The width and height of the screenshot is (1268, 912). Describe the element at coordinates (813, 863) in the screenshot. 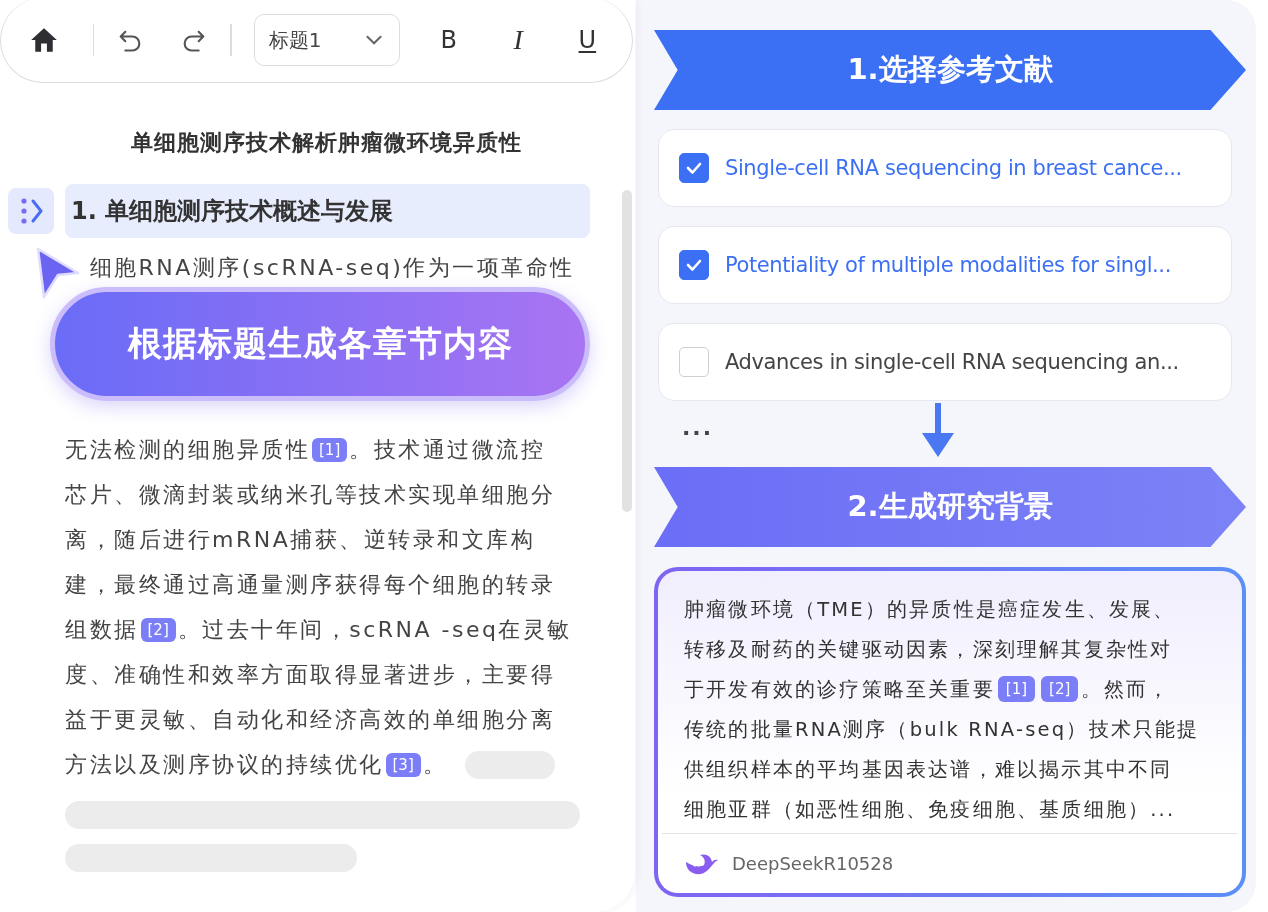

I see `model-name: DeepSeekR10528` at that location.